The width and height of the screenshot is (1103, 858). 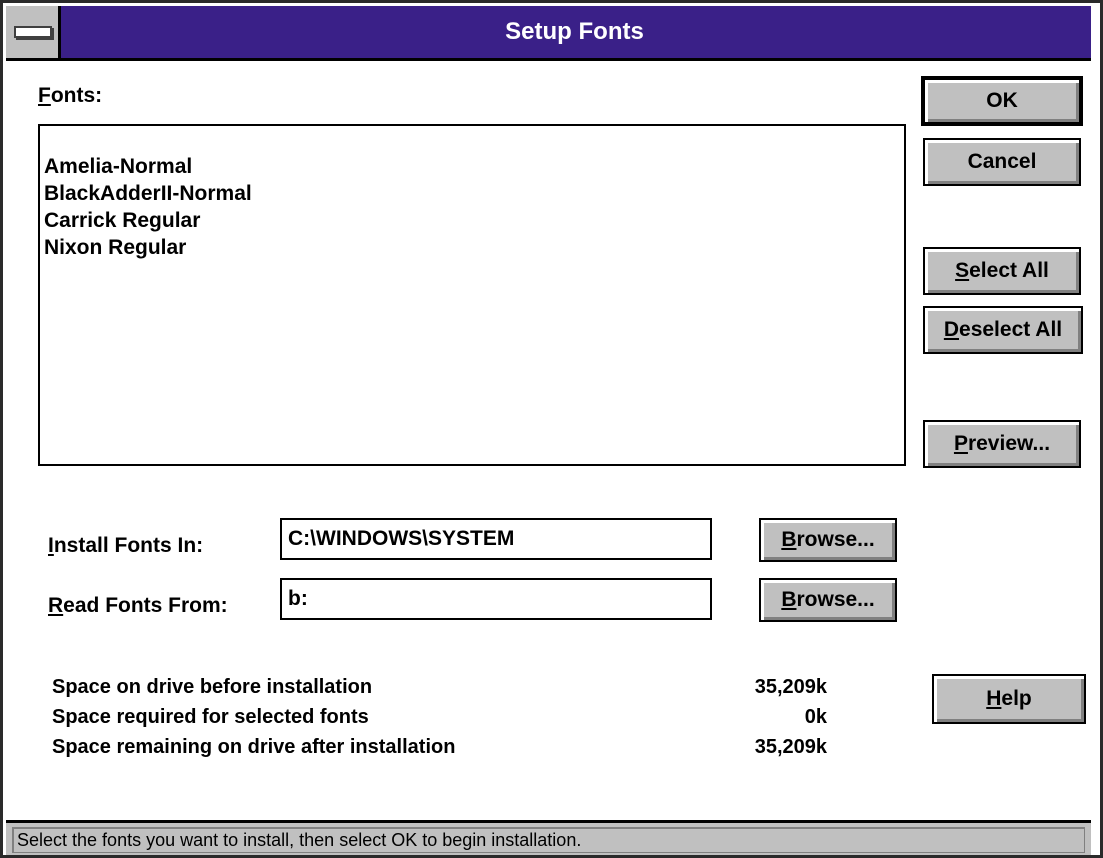 I want to click on system-menu-icon, so click(x=33, y=32).